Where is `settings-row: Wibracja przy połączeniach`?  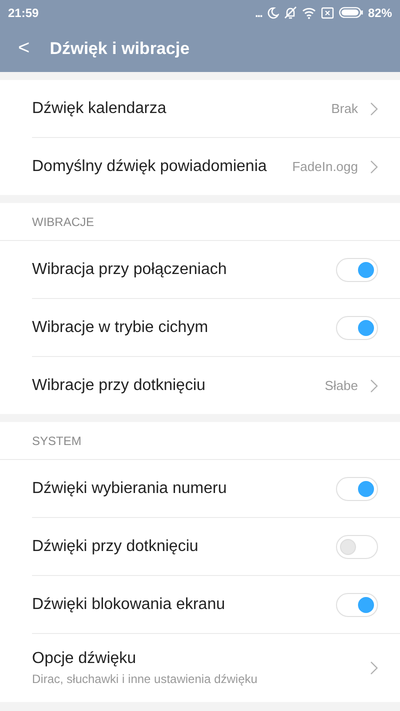
settings-row: Wibracja przy połączeniach is located at coordinates (216, 270).